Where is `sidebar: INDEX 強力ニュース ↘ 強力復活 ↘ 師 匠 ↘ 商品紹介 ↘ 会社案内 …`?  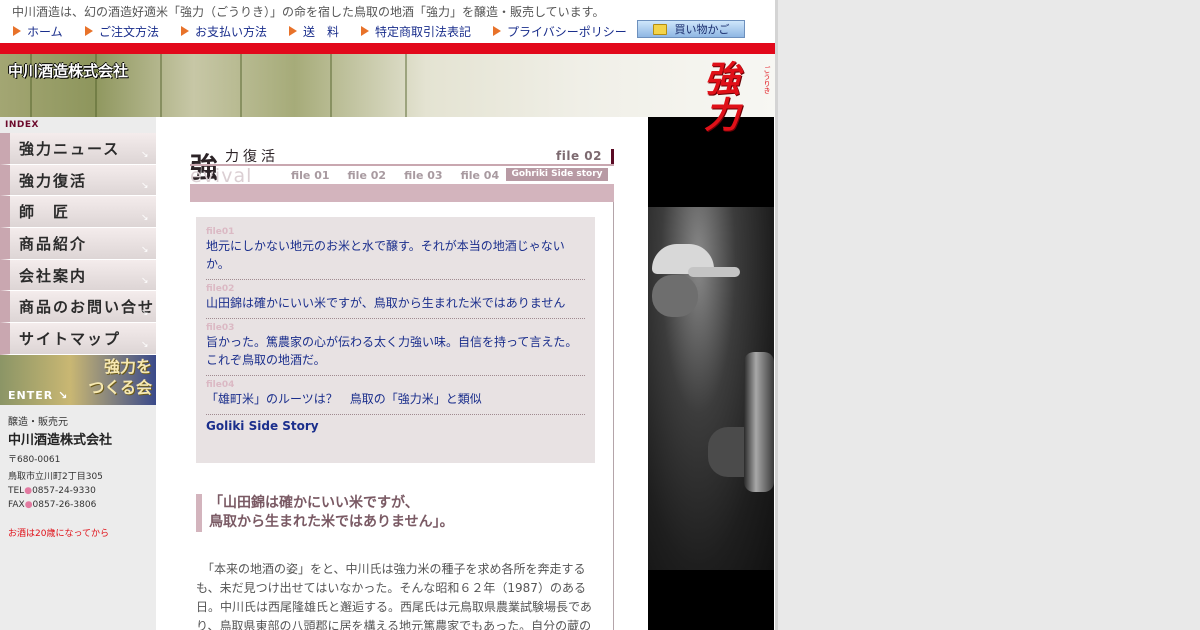 sidebar: INDEX 強力ニュース ↘ 強力復活 ↘ 師 匠 ↘ 商品紹介 ↘ 会社案内 … is located at coordinates (78, 373).